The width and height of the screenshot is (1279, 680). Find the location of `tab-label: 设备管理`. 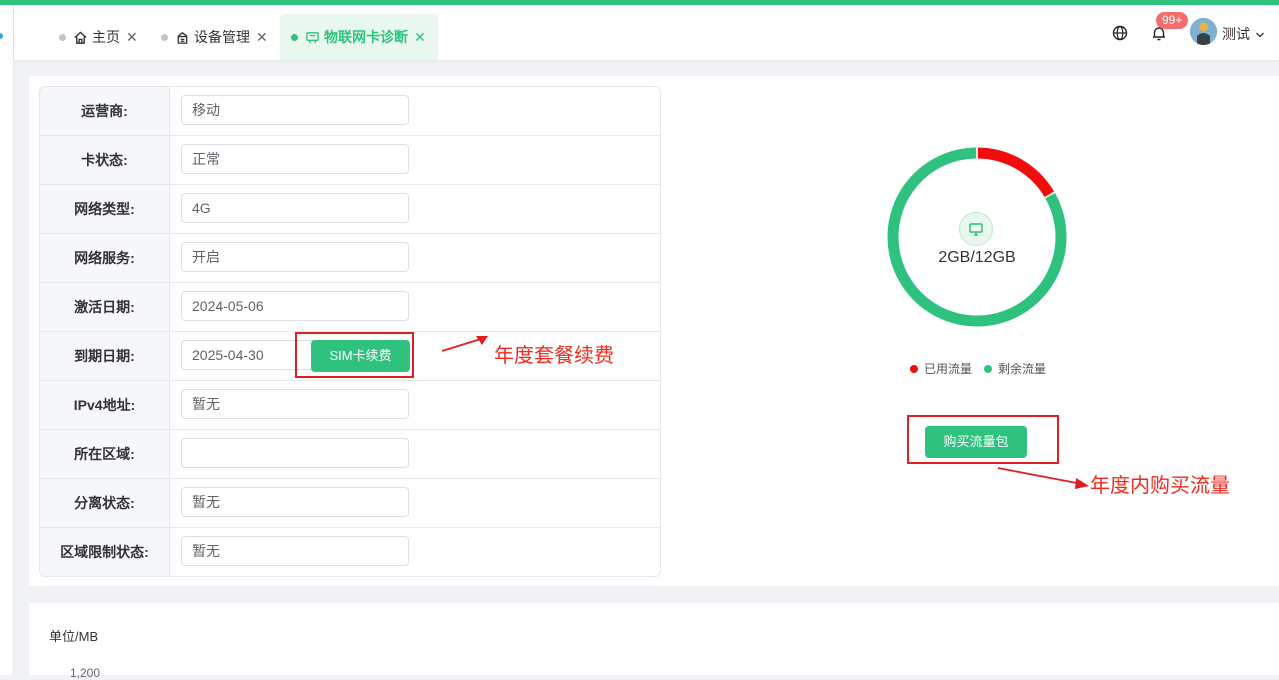

tab-label: 设备管理 is located at coordinates (222, 37).